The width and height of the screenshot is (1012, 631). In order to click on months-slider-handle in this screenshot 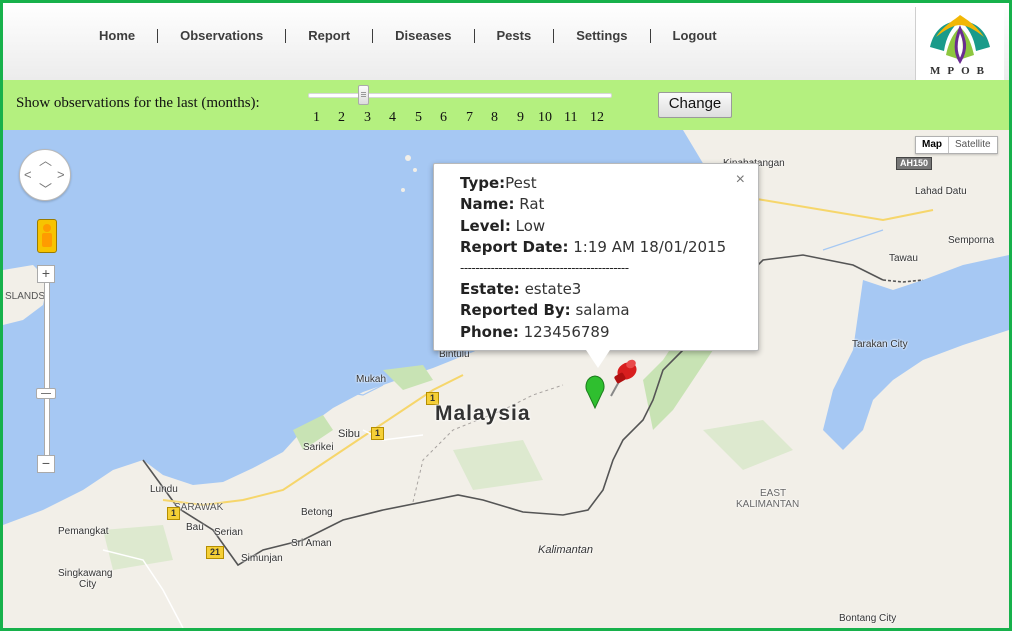, I will do `click(363, 95)`.